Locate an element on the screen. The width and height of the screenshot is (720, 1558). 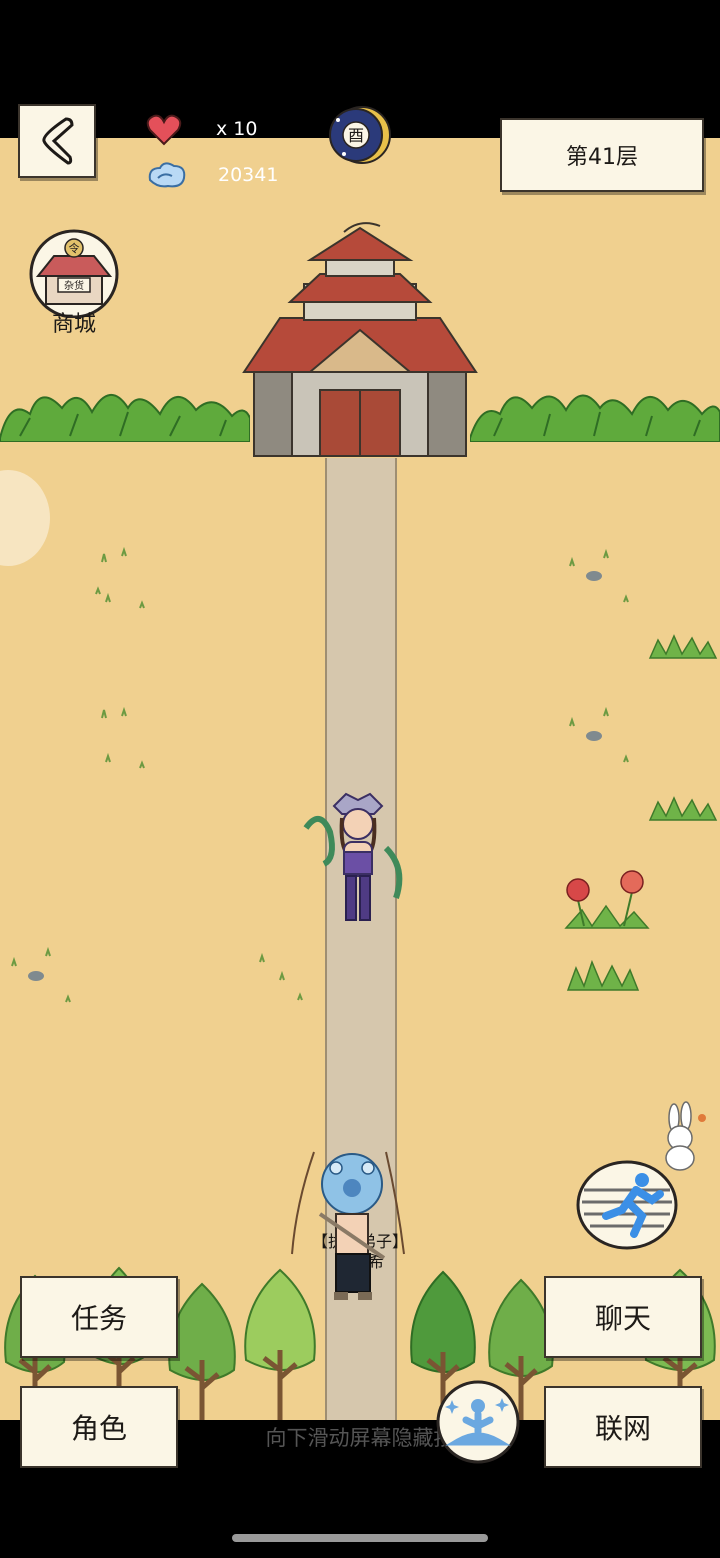
back-arrow-icon is located at coordinates (58, 141).